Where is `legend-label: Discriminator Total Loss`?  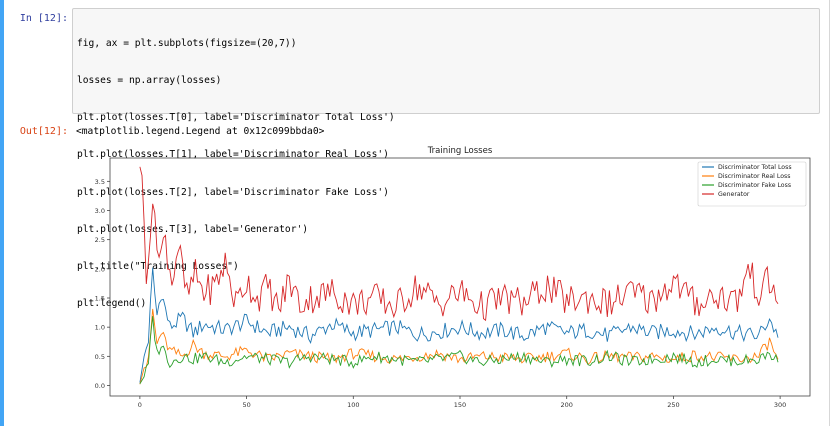
legend-label: Discriminator Total Loss is located at coordinates (755, 167).